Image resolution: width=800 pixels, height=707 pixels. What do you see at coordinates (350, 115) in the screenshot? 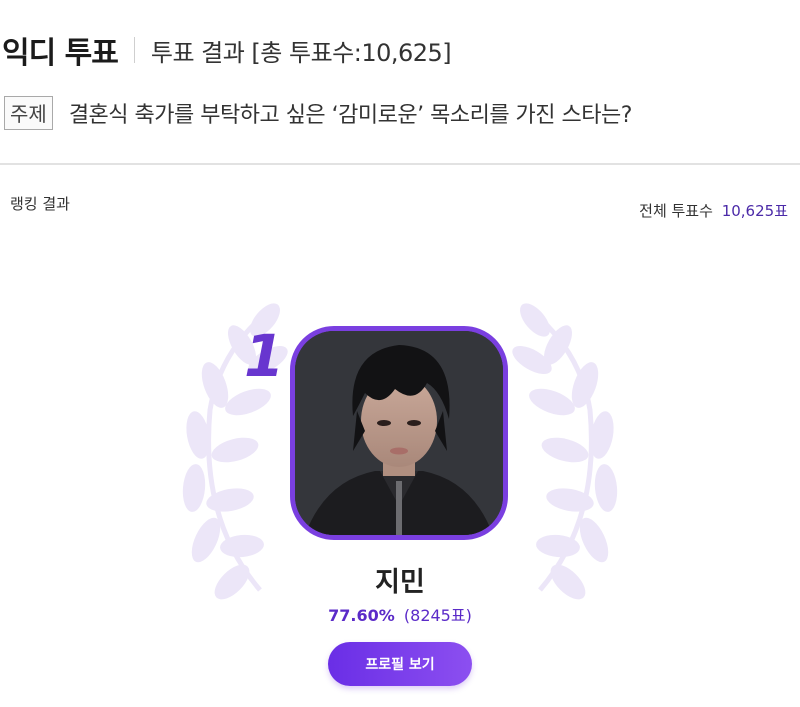
I see `topic-question: 결혼식 축가를 부탁하고 싶은 ‘감미로운’ 목소리를 가진 스타는?` at bounding box center [350, 115].